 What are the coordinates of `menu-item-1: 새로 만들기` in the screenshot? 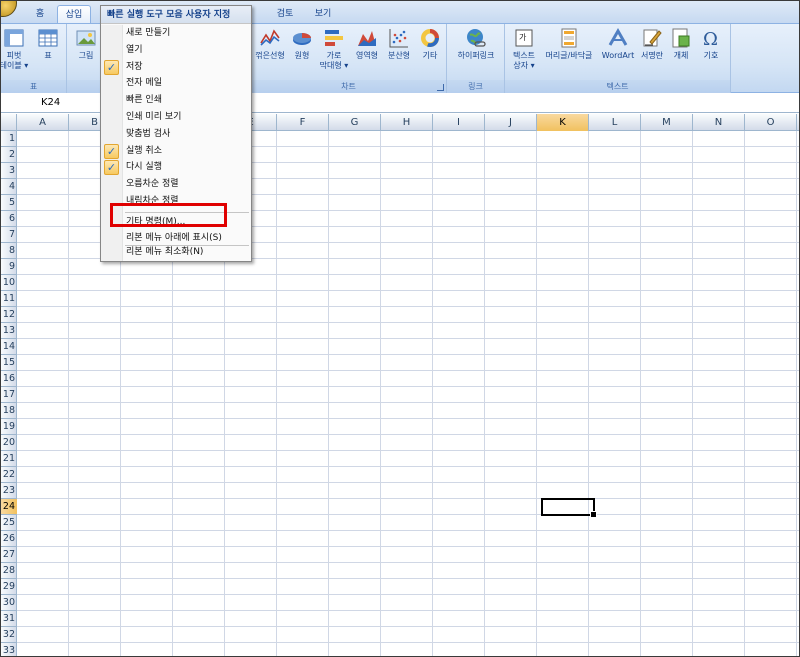 It's located at (176, 33).